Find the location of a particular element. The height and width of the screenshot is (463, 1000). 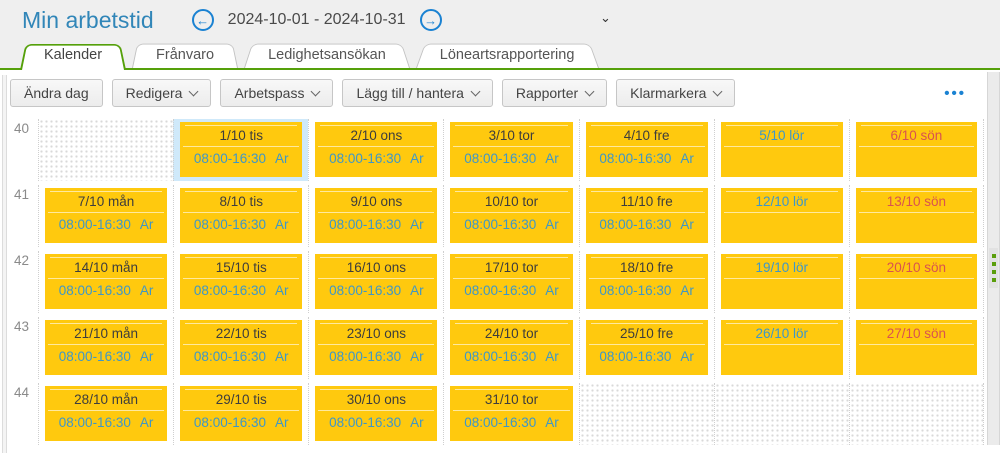

day-cell: 8/10 tis 08:00-16:30 Ar is located at coordinates (240, 216).